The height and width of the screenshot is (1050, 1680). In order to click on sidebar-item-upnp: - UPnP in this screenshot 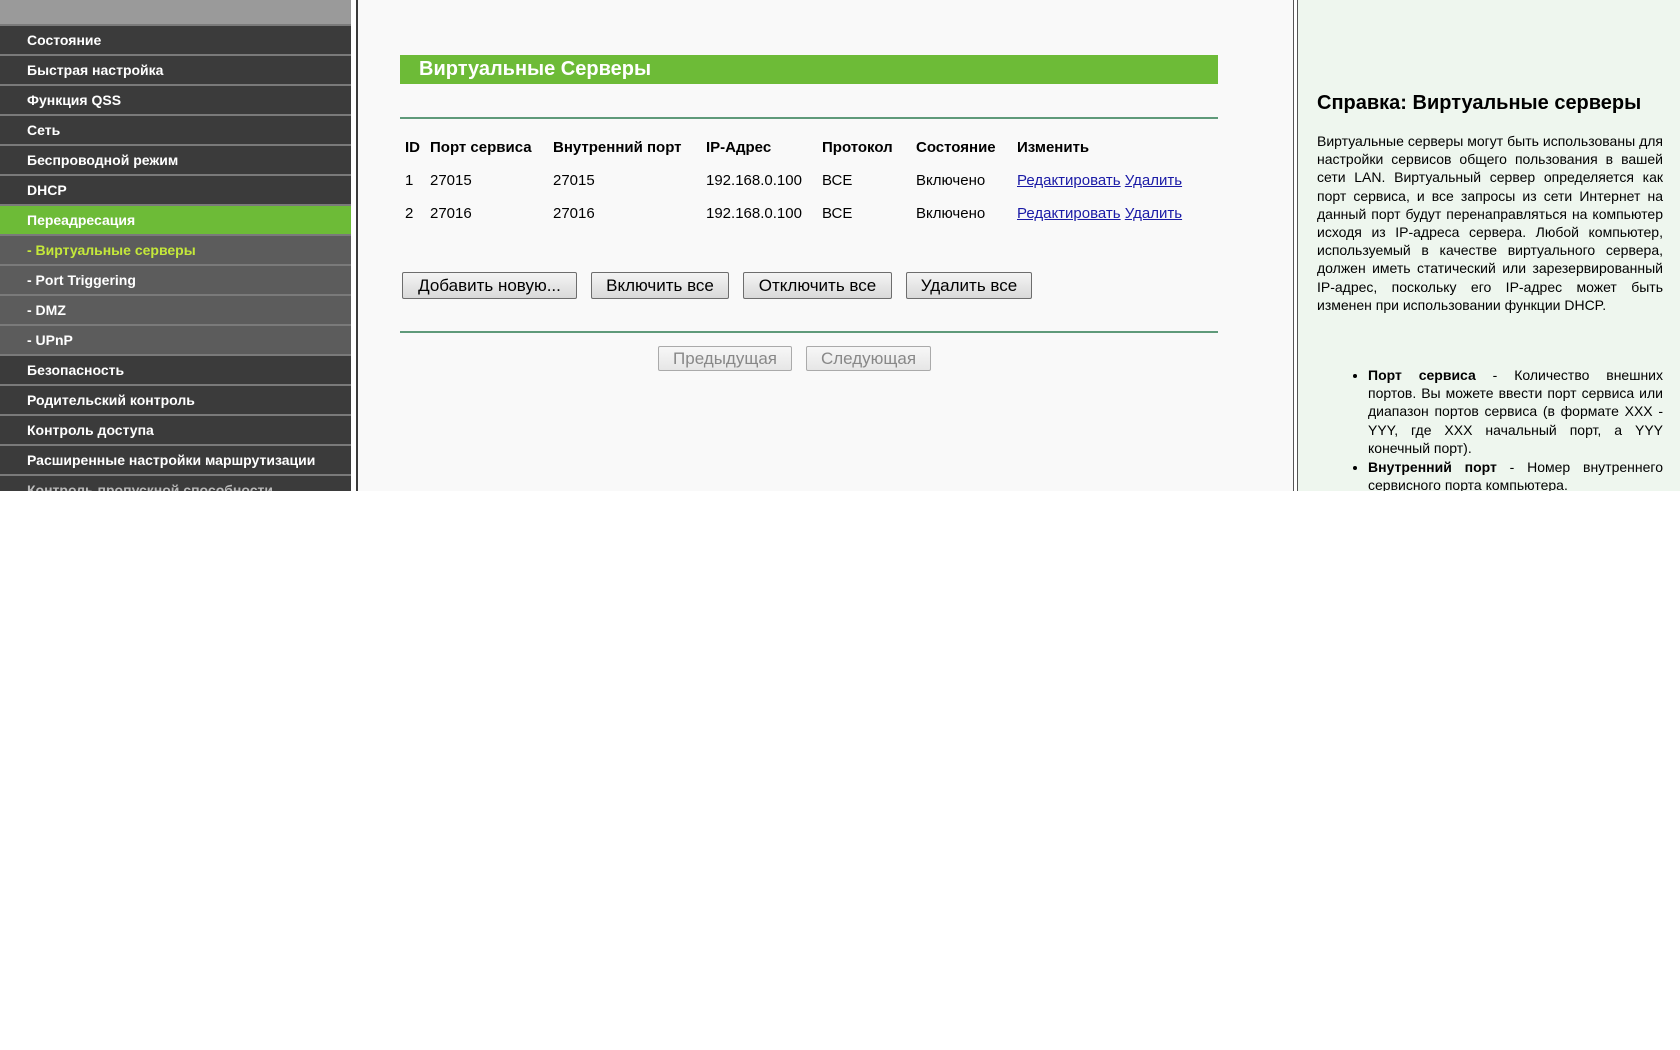, I will do `click(175, 339)`.